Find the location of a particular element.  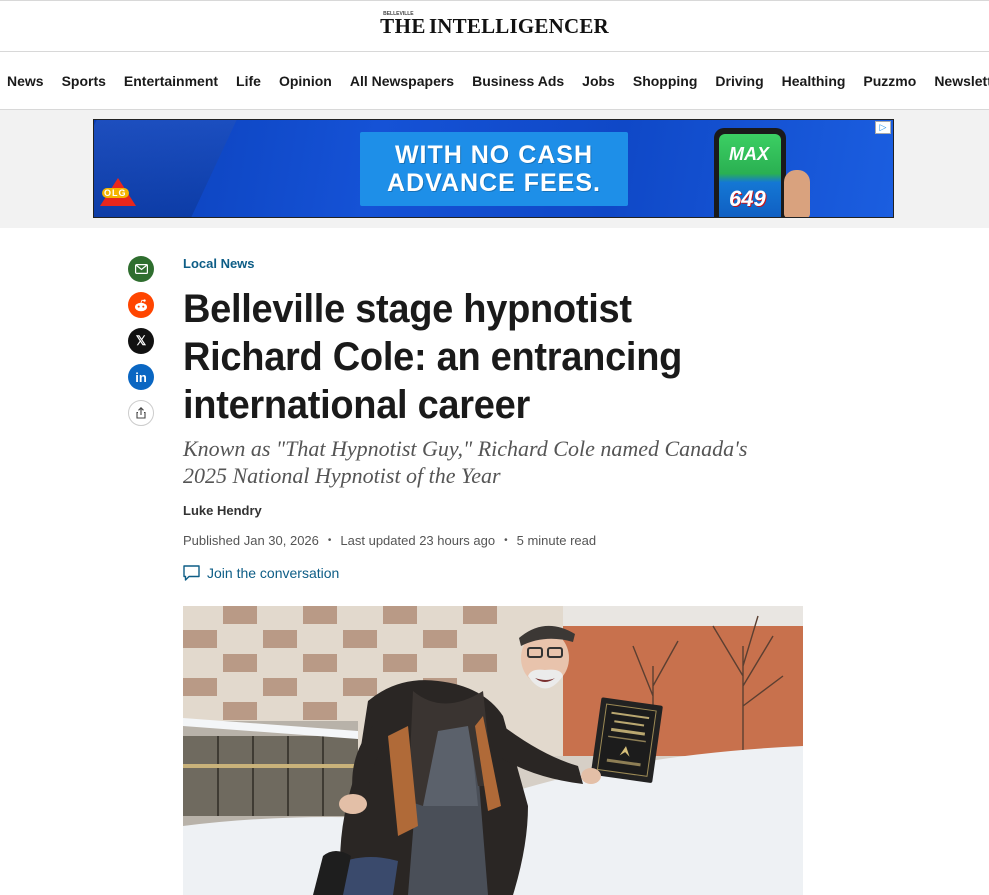

reddit-icon is located at coordinates (141, 304).